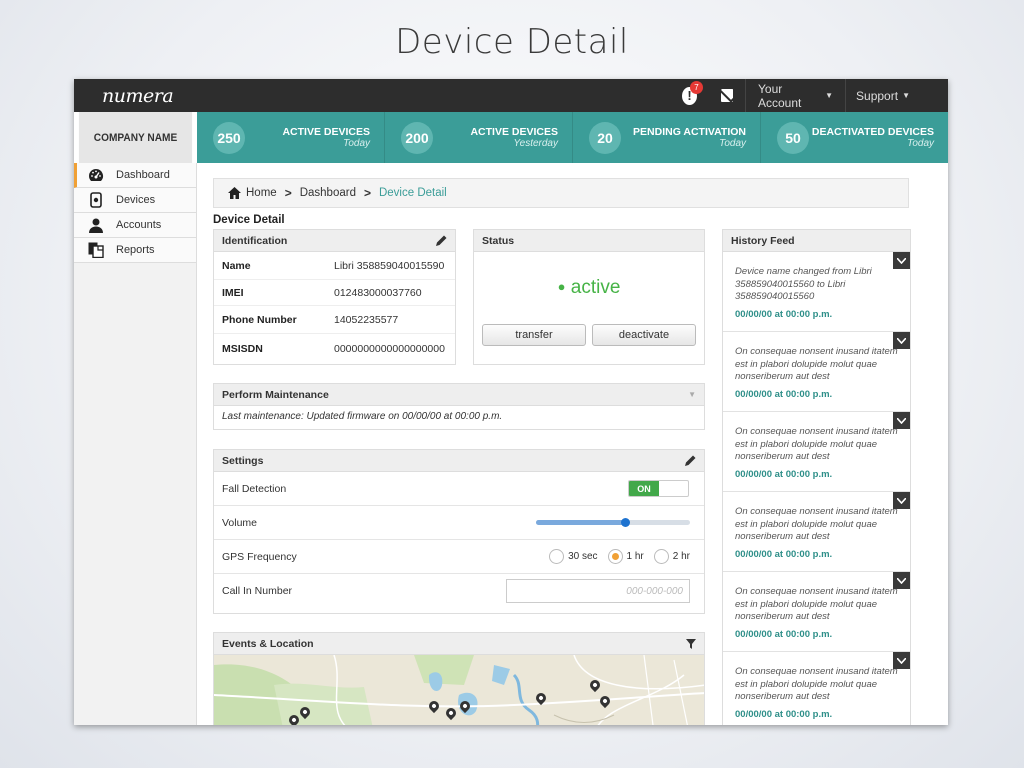 The width and height of the screenshot is (1024, 768). I want to click on events-header: Events & Location, so click(459, 644).